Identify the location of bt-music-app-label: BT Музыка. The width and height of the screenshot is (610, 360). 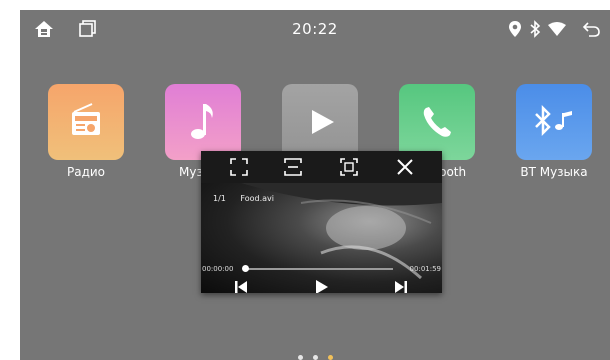
(554, 172).